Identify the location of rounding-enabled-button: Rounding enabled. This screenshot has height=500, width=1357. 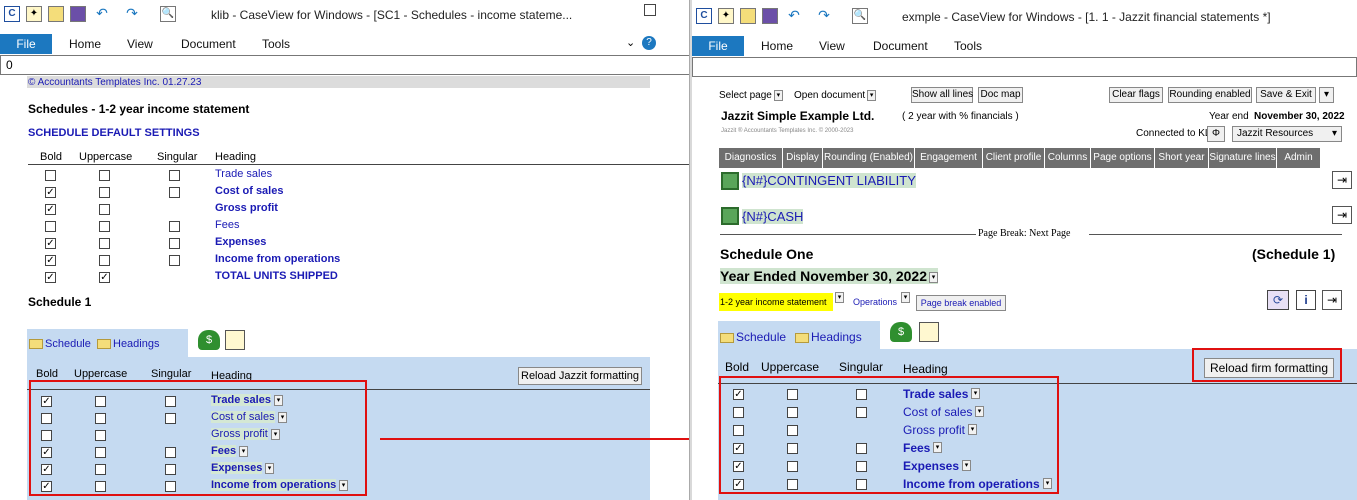
(1210, 95).